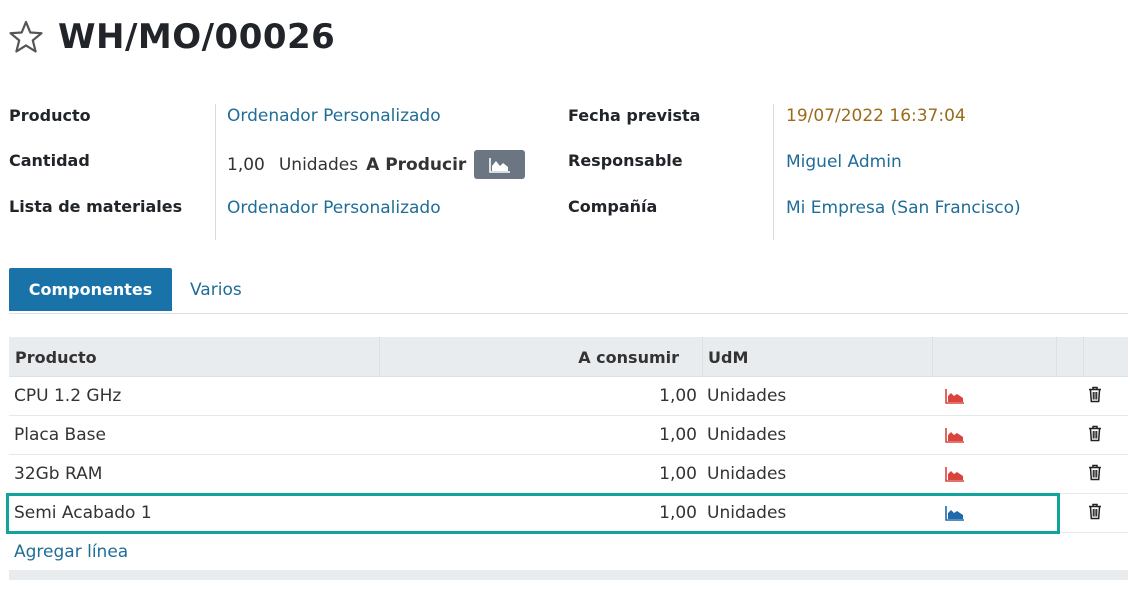 The height and width of the screenshot is (600, 1137). I want to click on date-field: 19/07/2022 16:37:04, so click(876, 116).